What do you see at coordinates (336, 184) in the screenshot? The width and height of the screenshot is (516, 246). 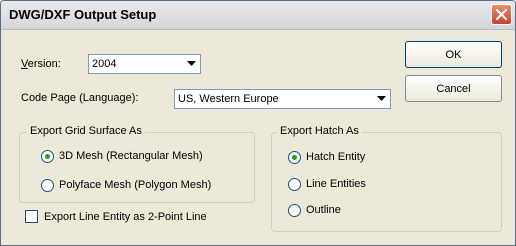 I see `hatch-option-lines-label: Line Entities` at bounding box center [336, 184].